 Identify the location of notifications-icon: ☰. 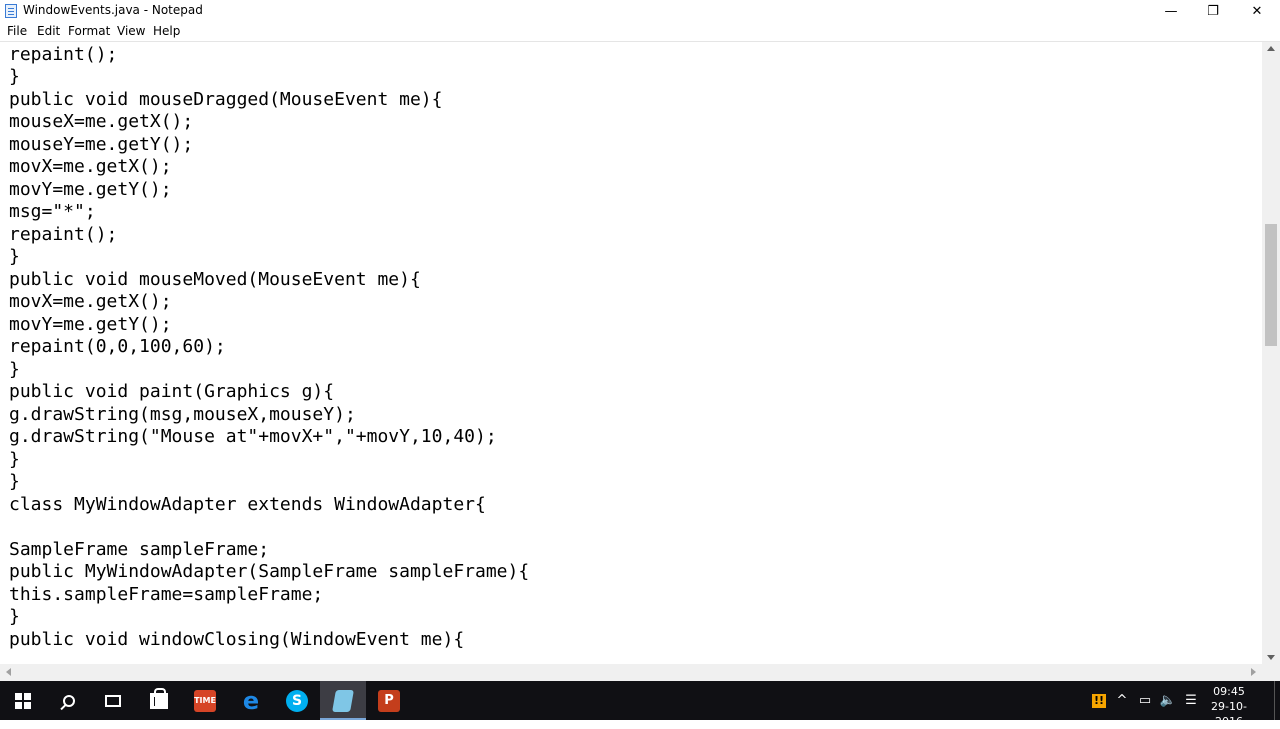
(1191, 700).